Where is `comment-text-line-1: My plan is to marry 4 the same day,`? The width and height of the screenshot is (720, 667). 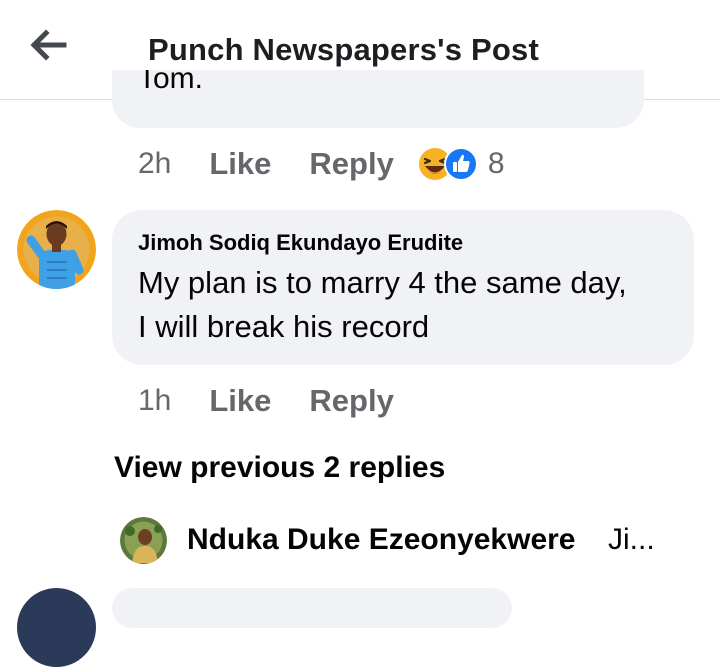 comment-text-line-1: My plan is to marry 4 the same day, is located at coordinates (382, 282).